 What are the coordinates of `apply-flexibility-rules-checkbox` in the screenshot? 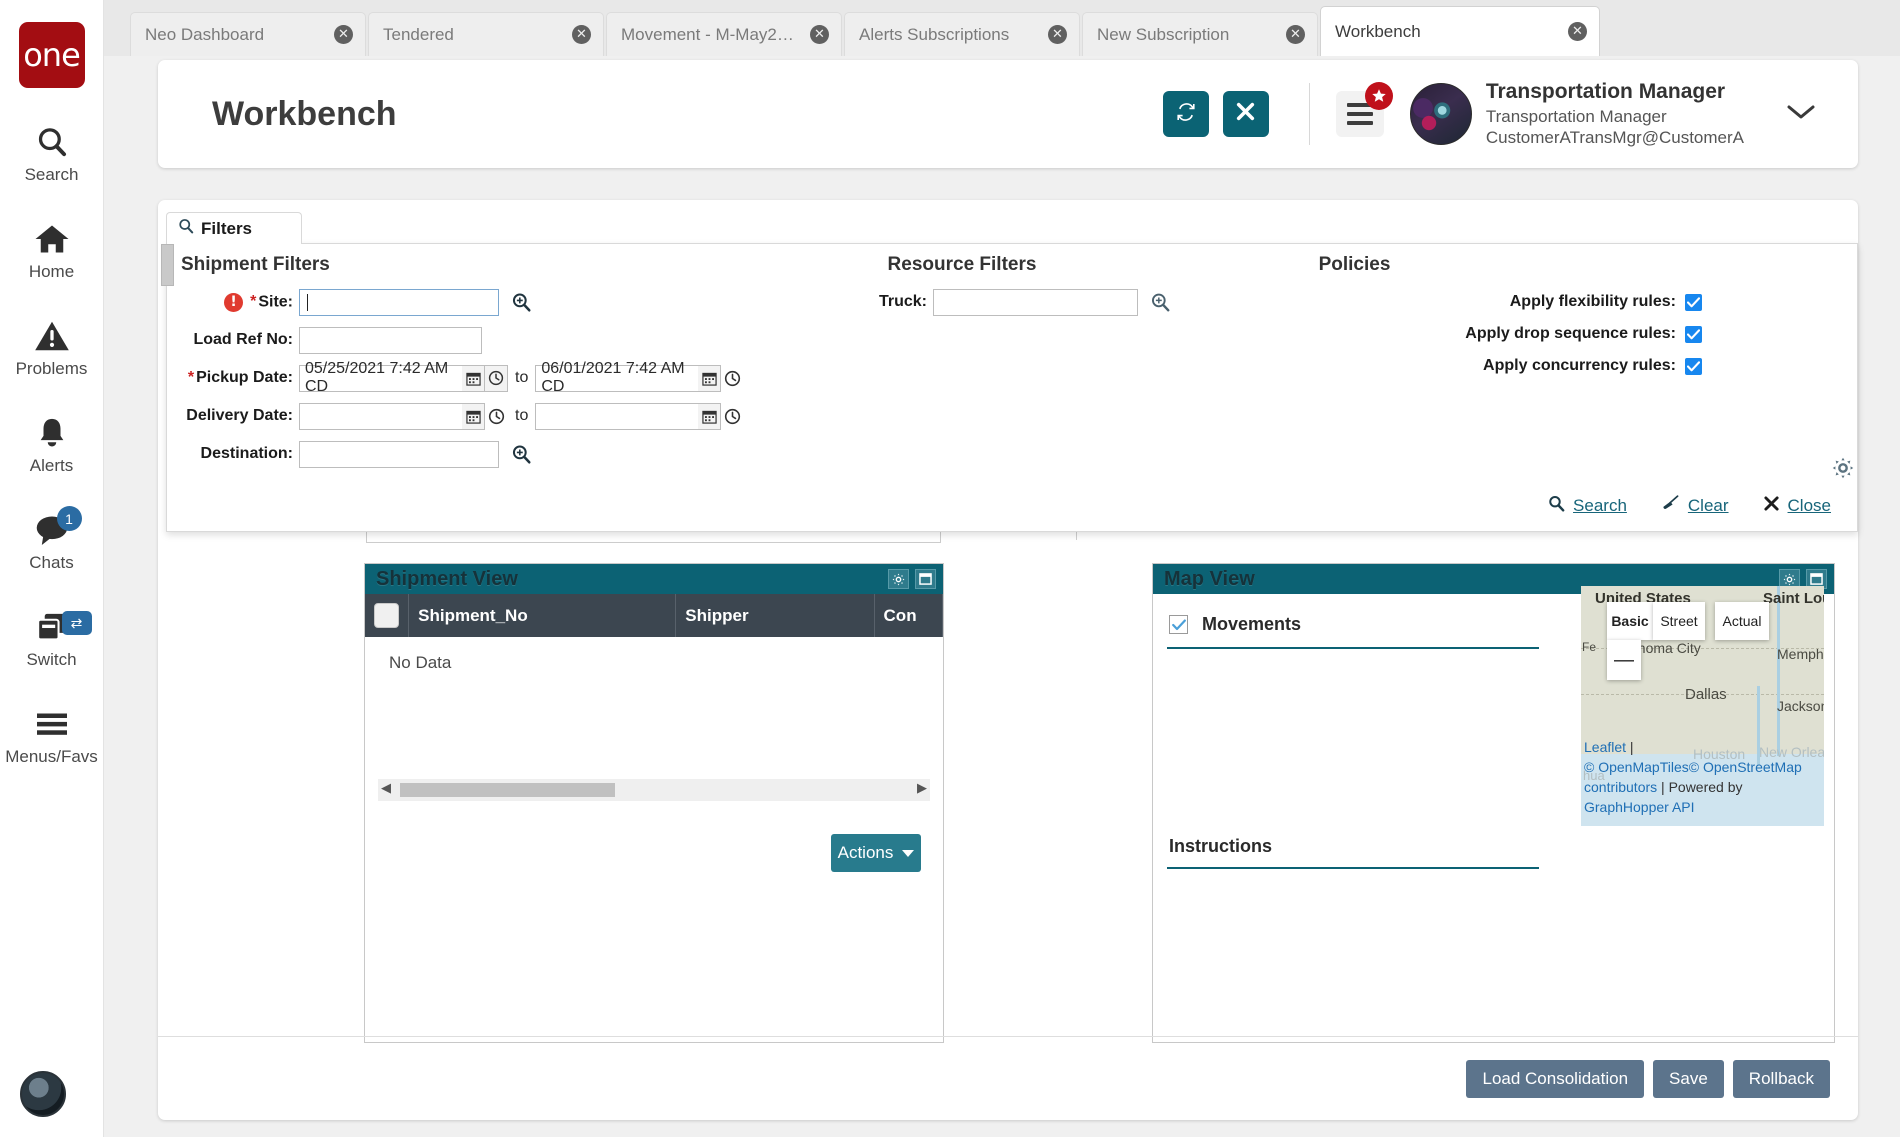 It's located at (1693, 302).